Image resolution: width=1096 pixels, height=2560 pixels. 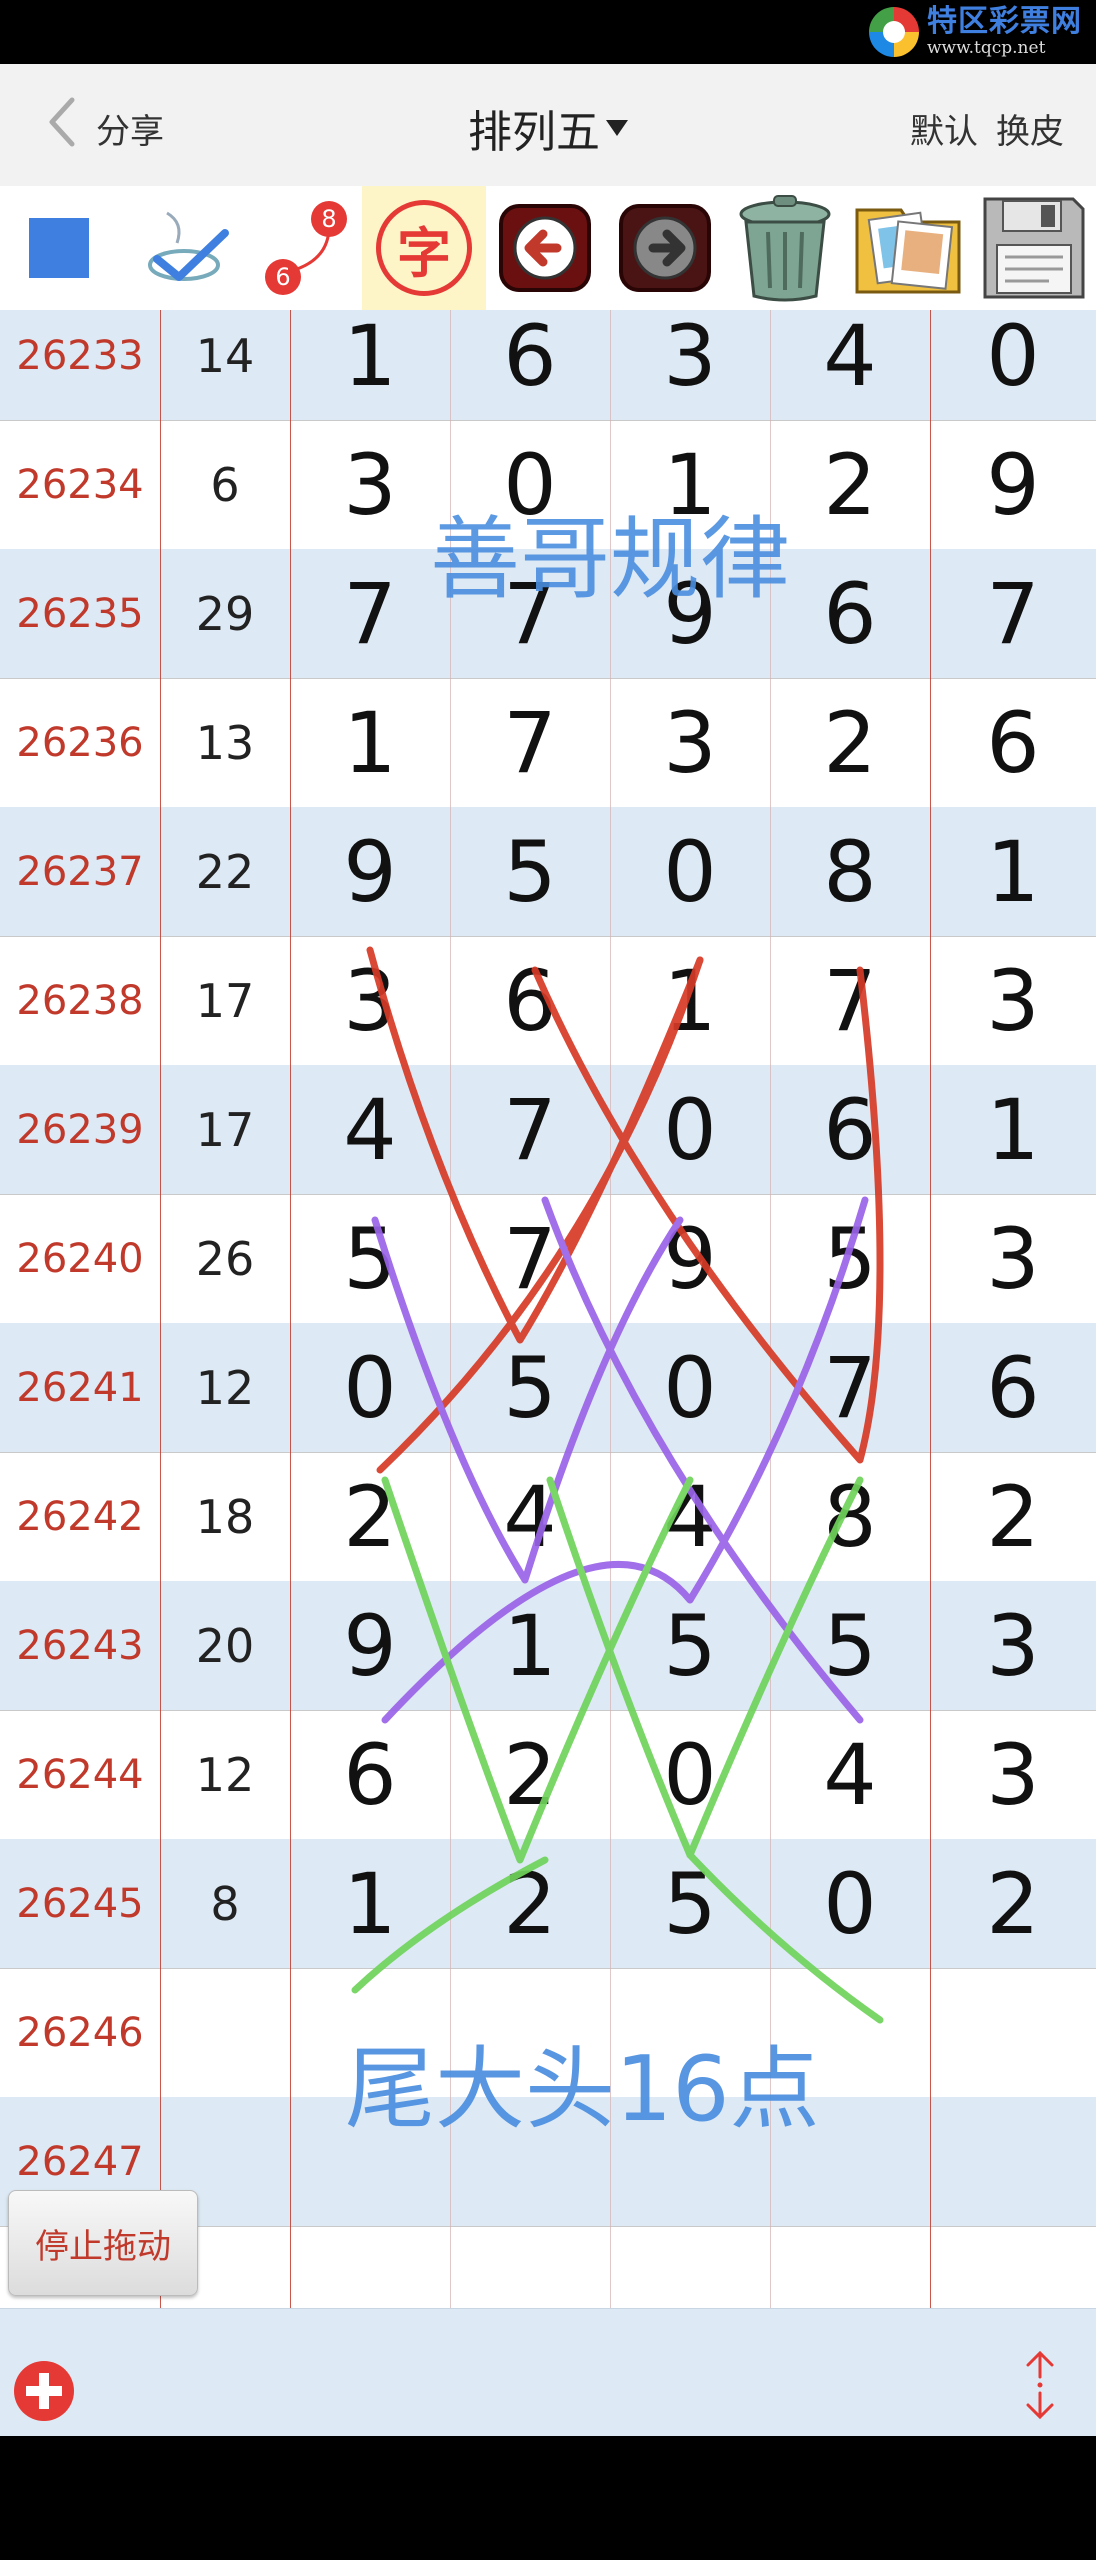 What do you see at coordinates (850, 1258) in the screenshot?
I see `digit-cell-4: 5` at bounding box center [850, 1258].